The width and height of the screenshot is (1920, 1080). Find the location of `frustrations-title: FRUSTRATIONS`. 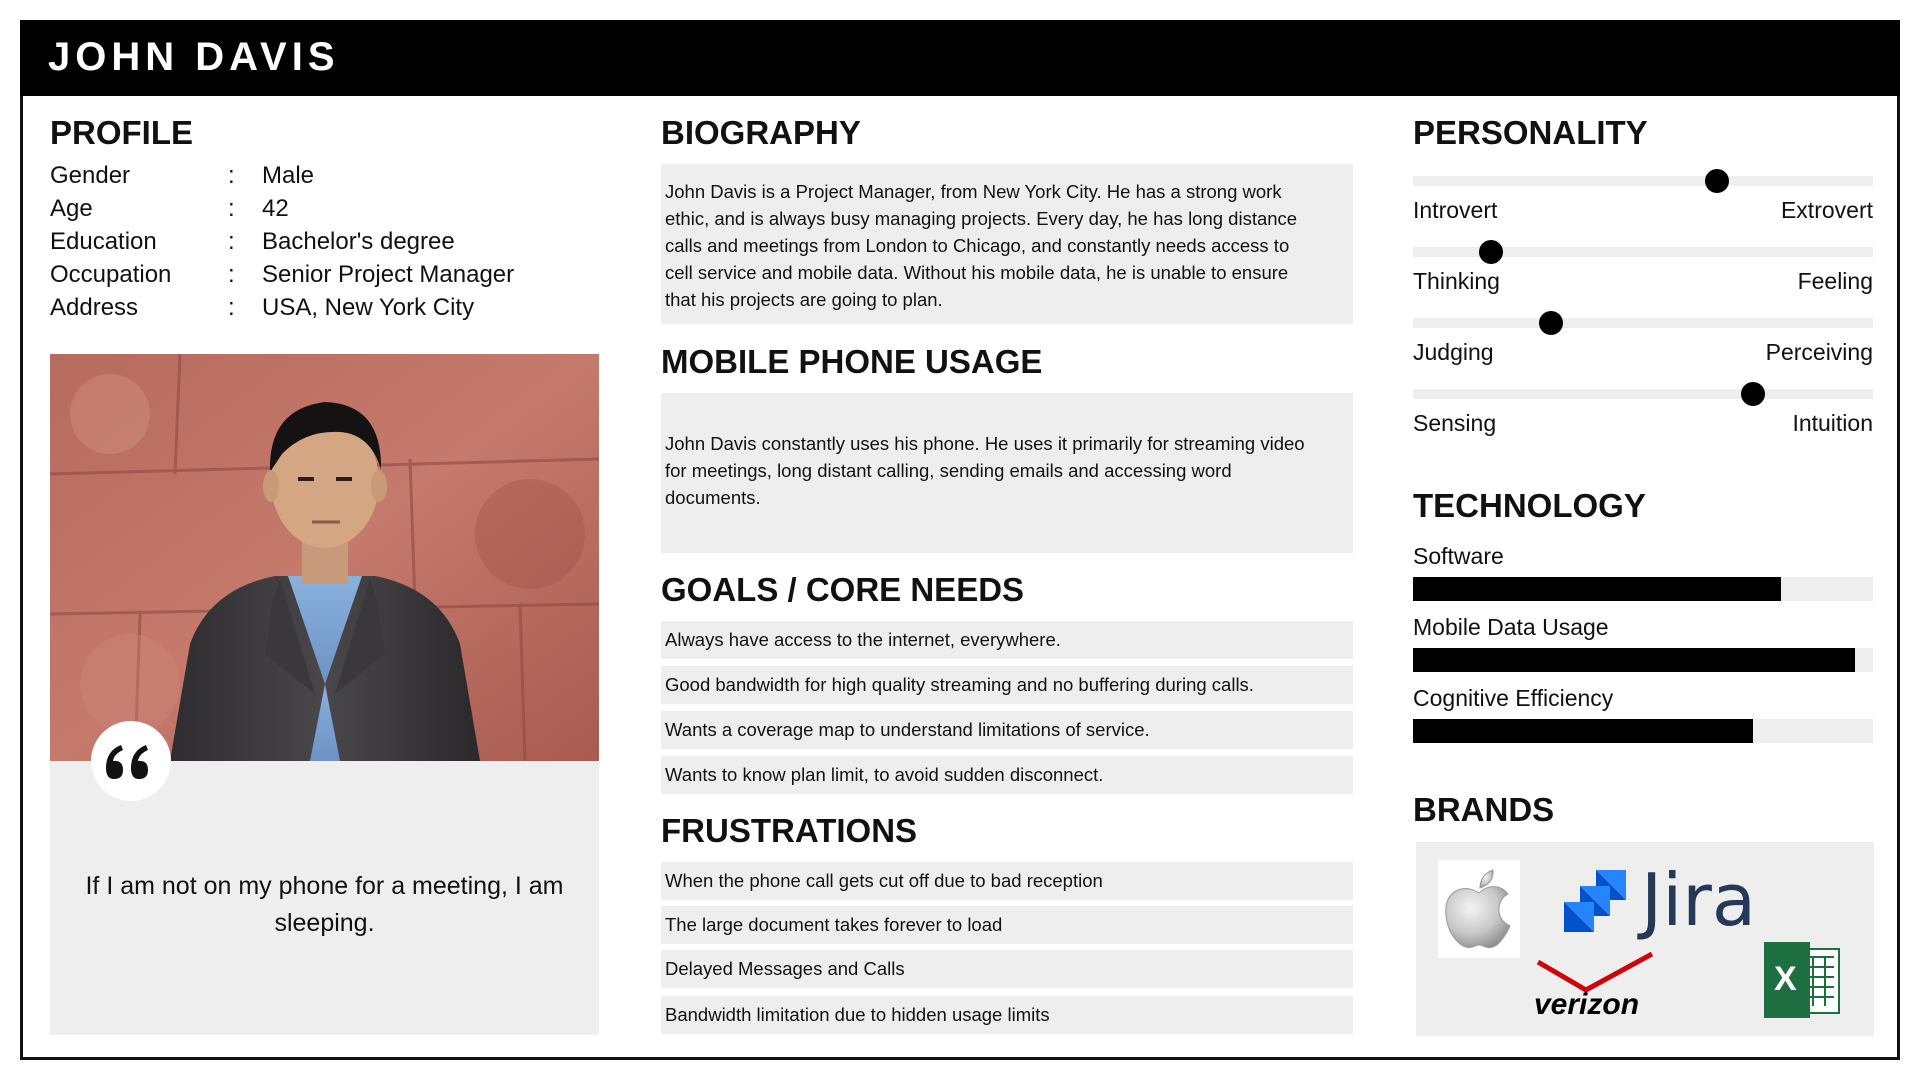

frustrations-title: FRUSTRATIONS is located at coordinates (789, 830).